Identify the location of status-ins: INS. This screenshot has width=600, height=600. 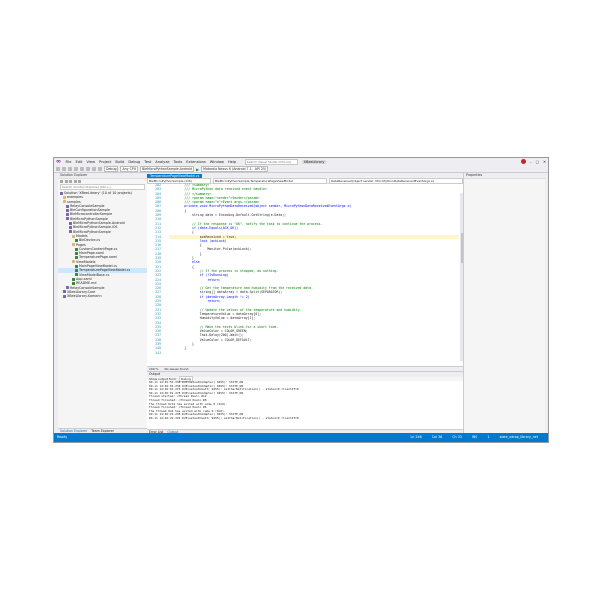
(474, 437).